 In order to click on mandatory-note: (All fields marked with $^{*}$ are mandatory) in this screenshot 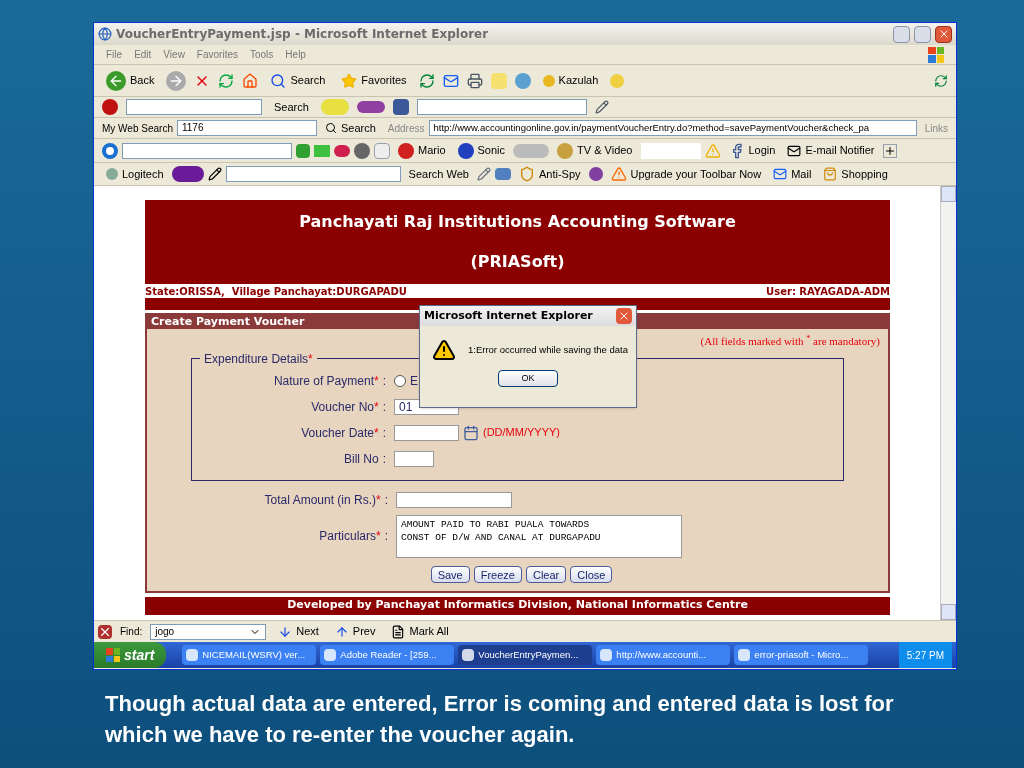, I will do `click(790, 341)`.